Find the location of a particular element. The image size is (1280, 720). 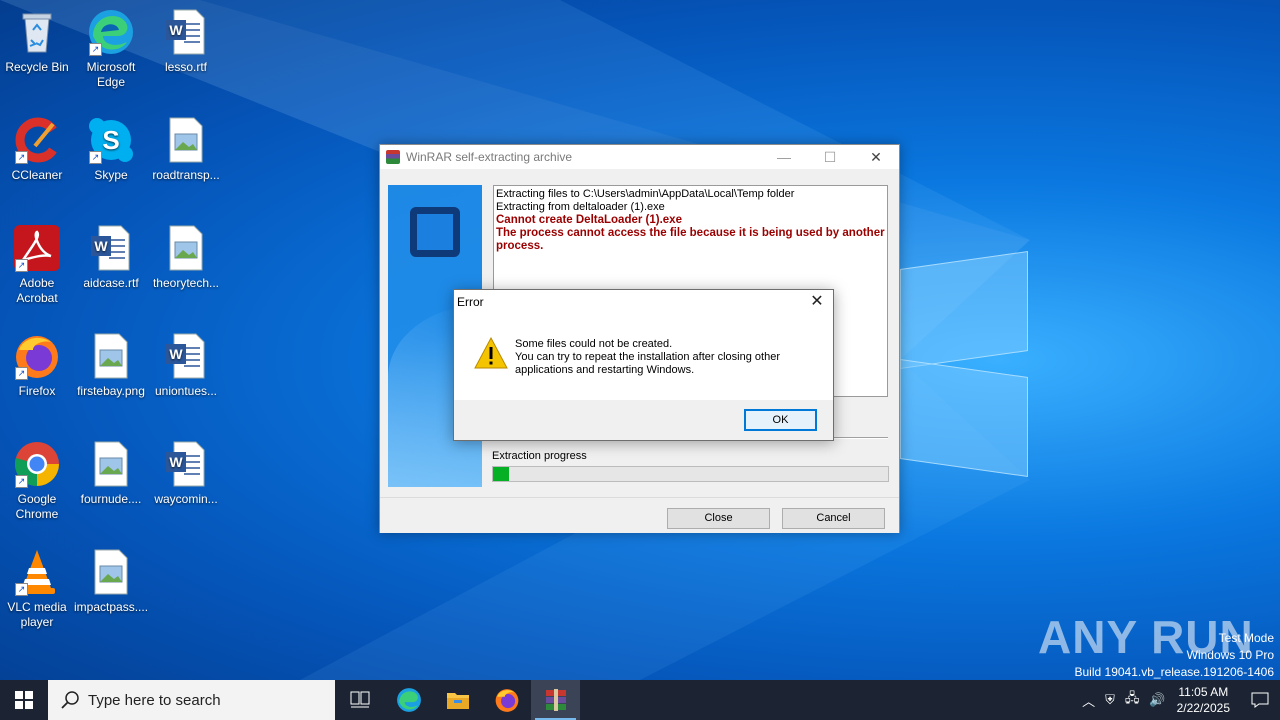

desktop-icon-recycle-bin: Recycle Bin is located at coordinates (37, 38).